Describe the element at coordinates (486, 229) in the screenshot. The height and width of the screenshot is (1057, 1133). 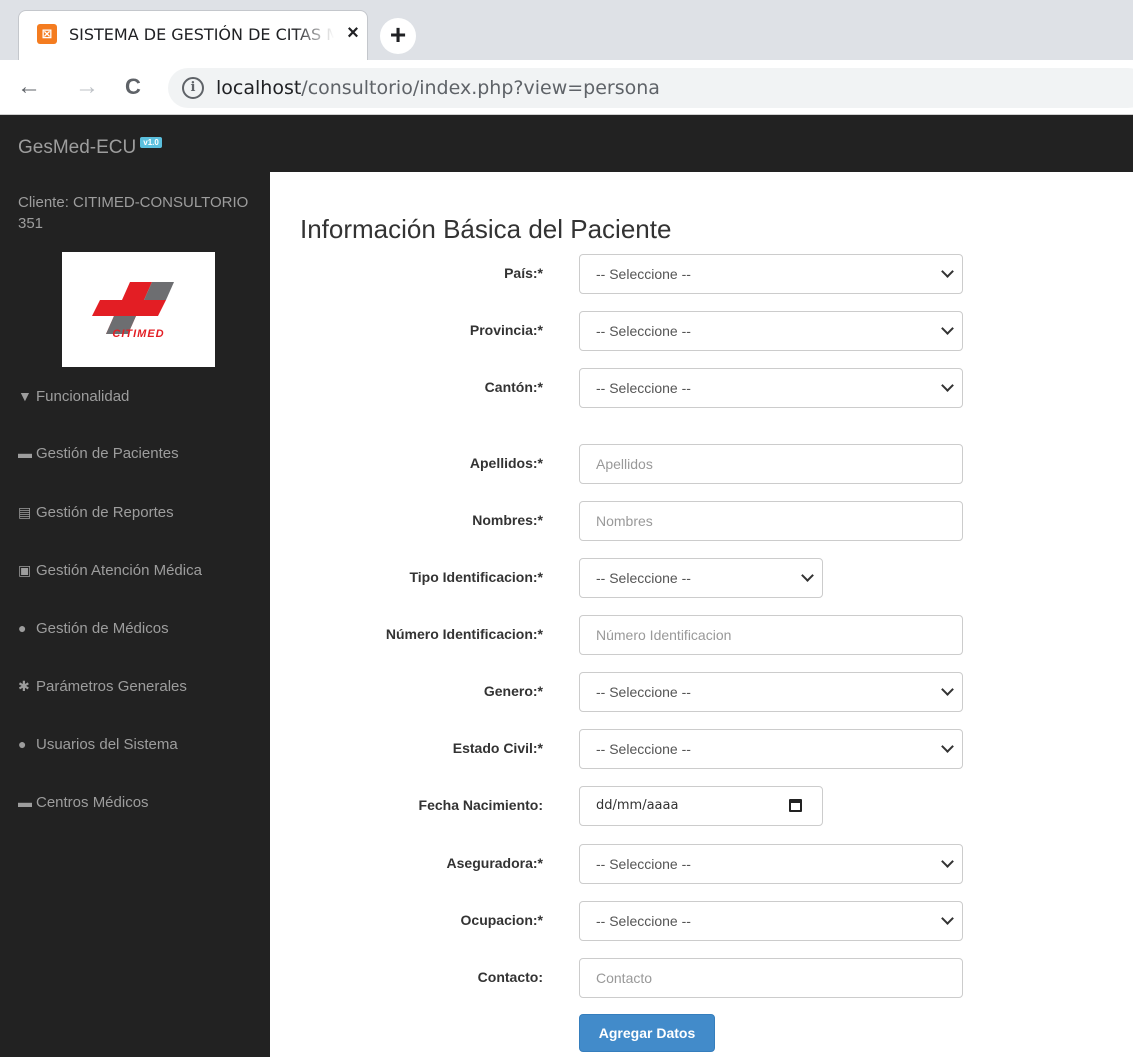
I see `page-title: Información Básica del Paciente` at that location.